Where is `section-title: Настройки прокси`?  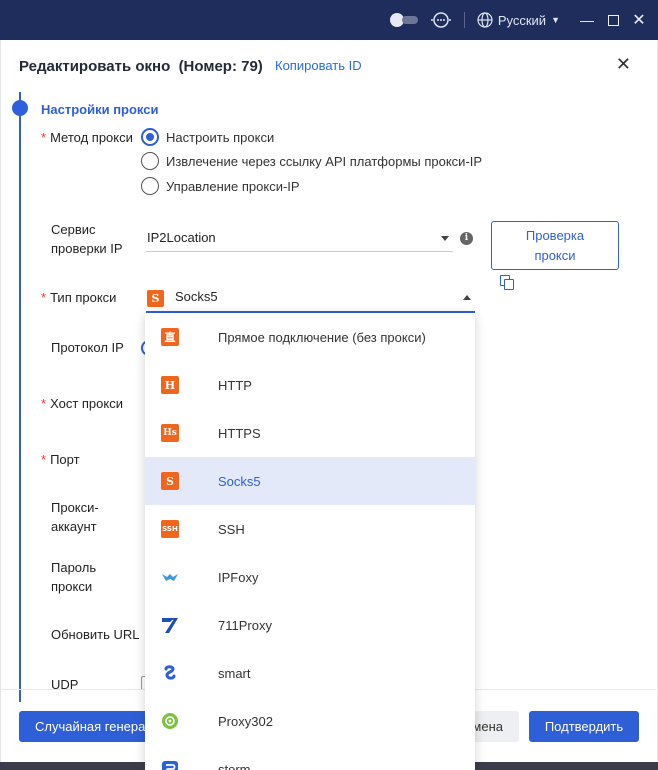
section-title: Настройки прокси is located at coordinates (100, 109).